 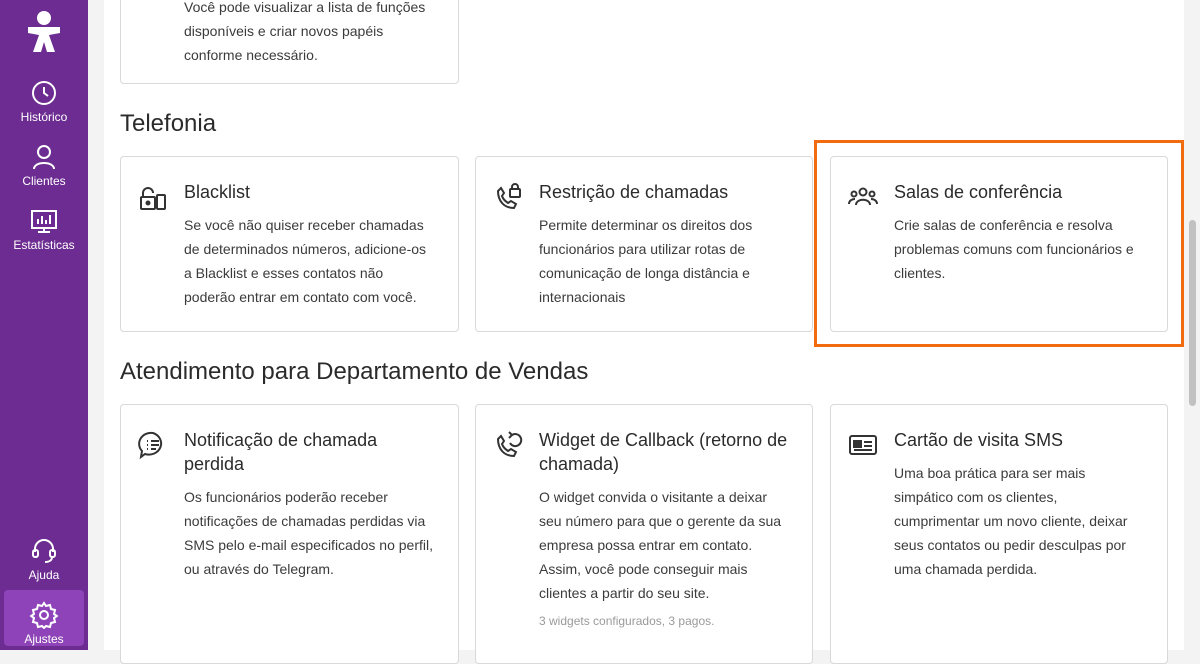 What do you see at coordinates (44, 575) in the screenshot?
I see `sidebar-item-label: Ajuda` at bounding box center [44, 575].